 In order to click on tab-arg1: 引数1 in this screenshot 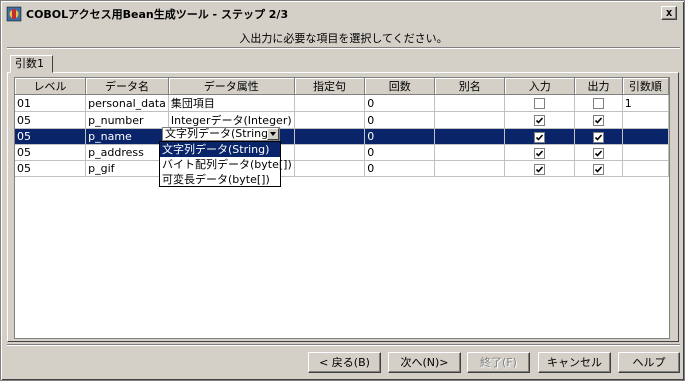, I will do `click(31, 64)`.